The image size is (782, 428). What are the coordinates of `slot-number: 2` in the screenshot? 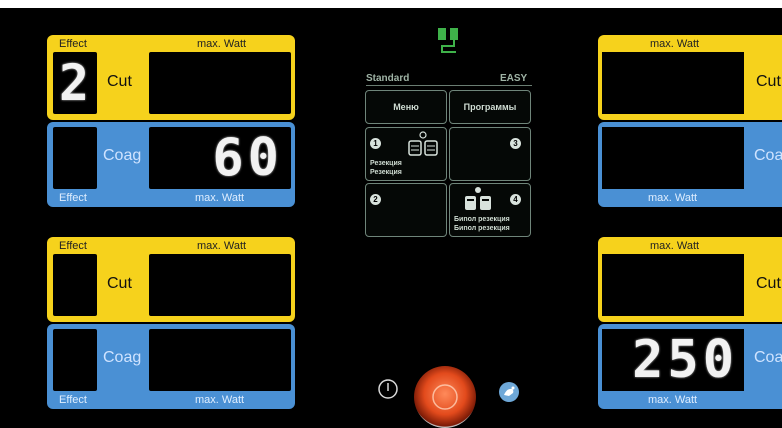 It's located at (375, 199).